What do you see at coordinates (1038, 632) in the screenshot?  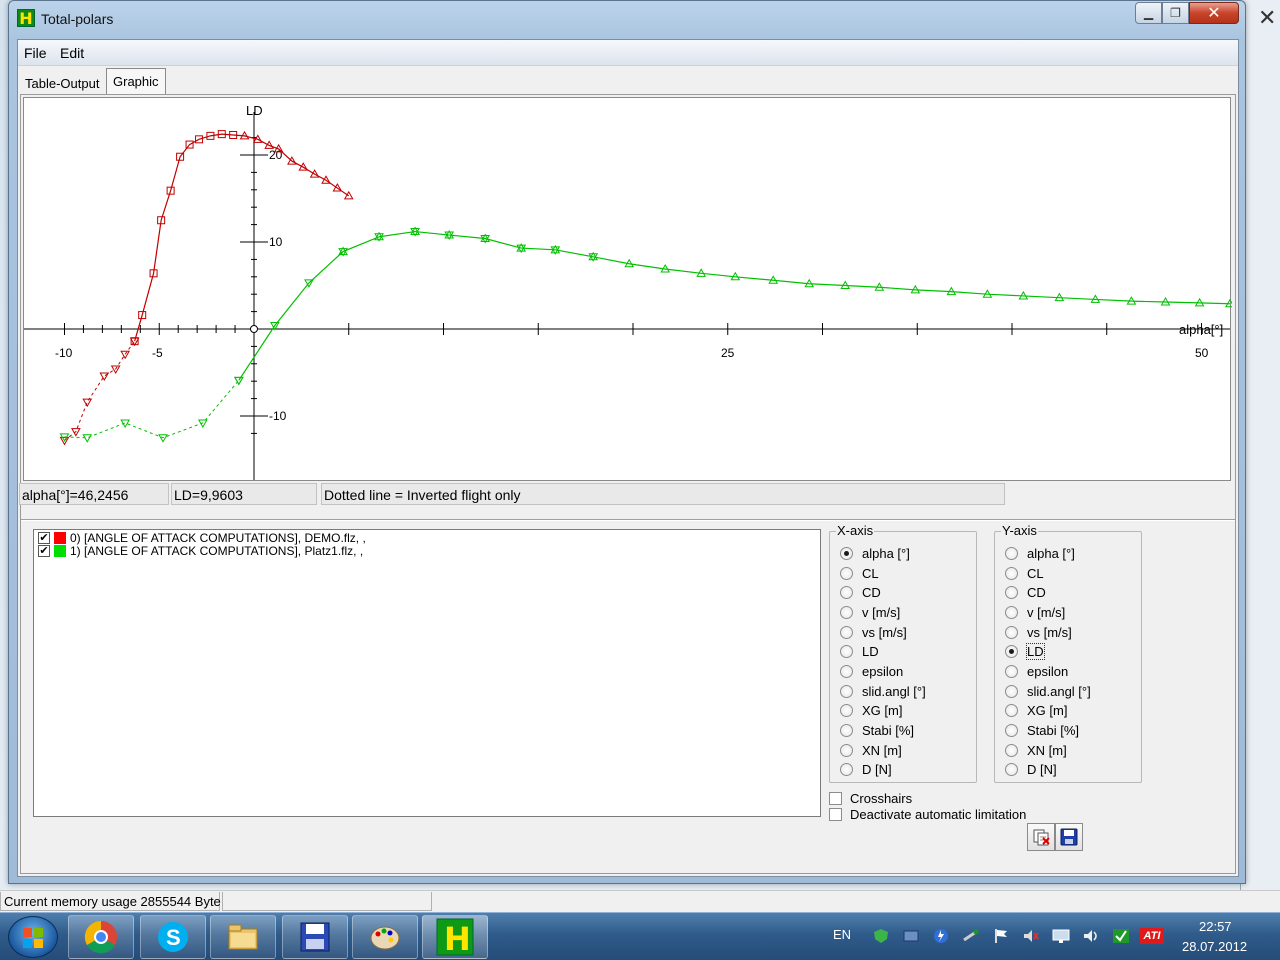 I see `y-radio-vs: vs [m/s]` at bounding box center [1038, 632].